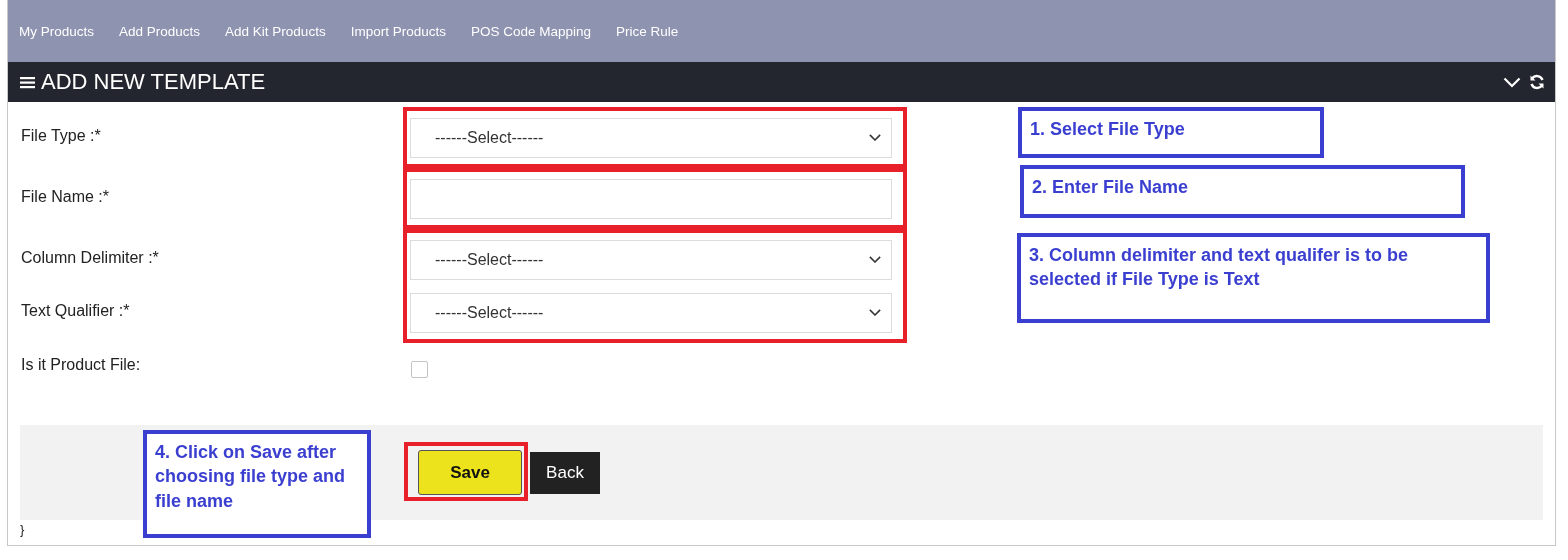  I want to click on input-field, so click(651, 198).